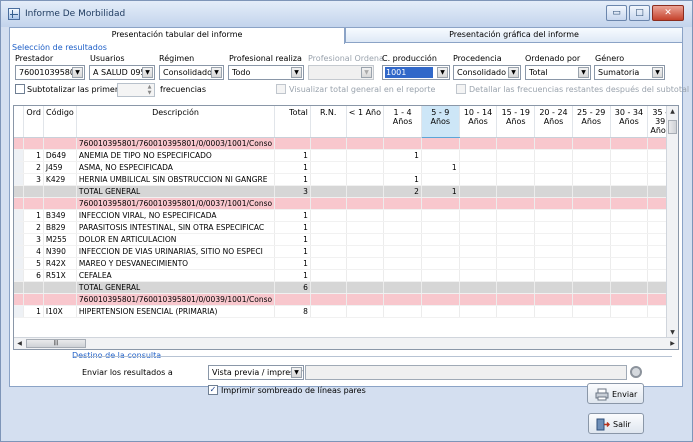 This screenshot has width=693, height=442. Describe the element at coordinates (346, 311) in the screenshot. I see `table-row: 1 I10X HIPERTENSION ESENCIAL (PRIMARIA) 8` at that location.